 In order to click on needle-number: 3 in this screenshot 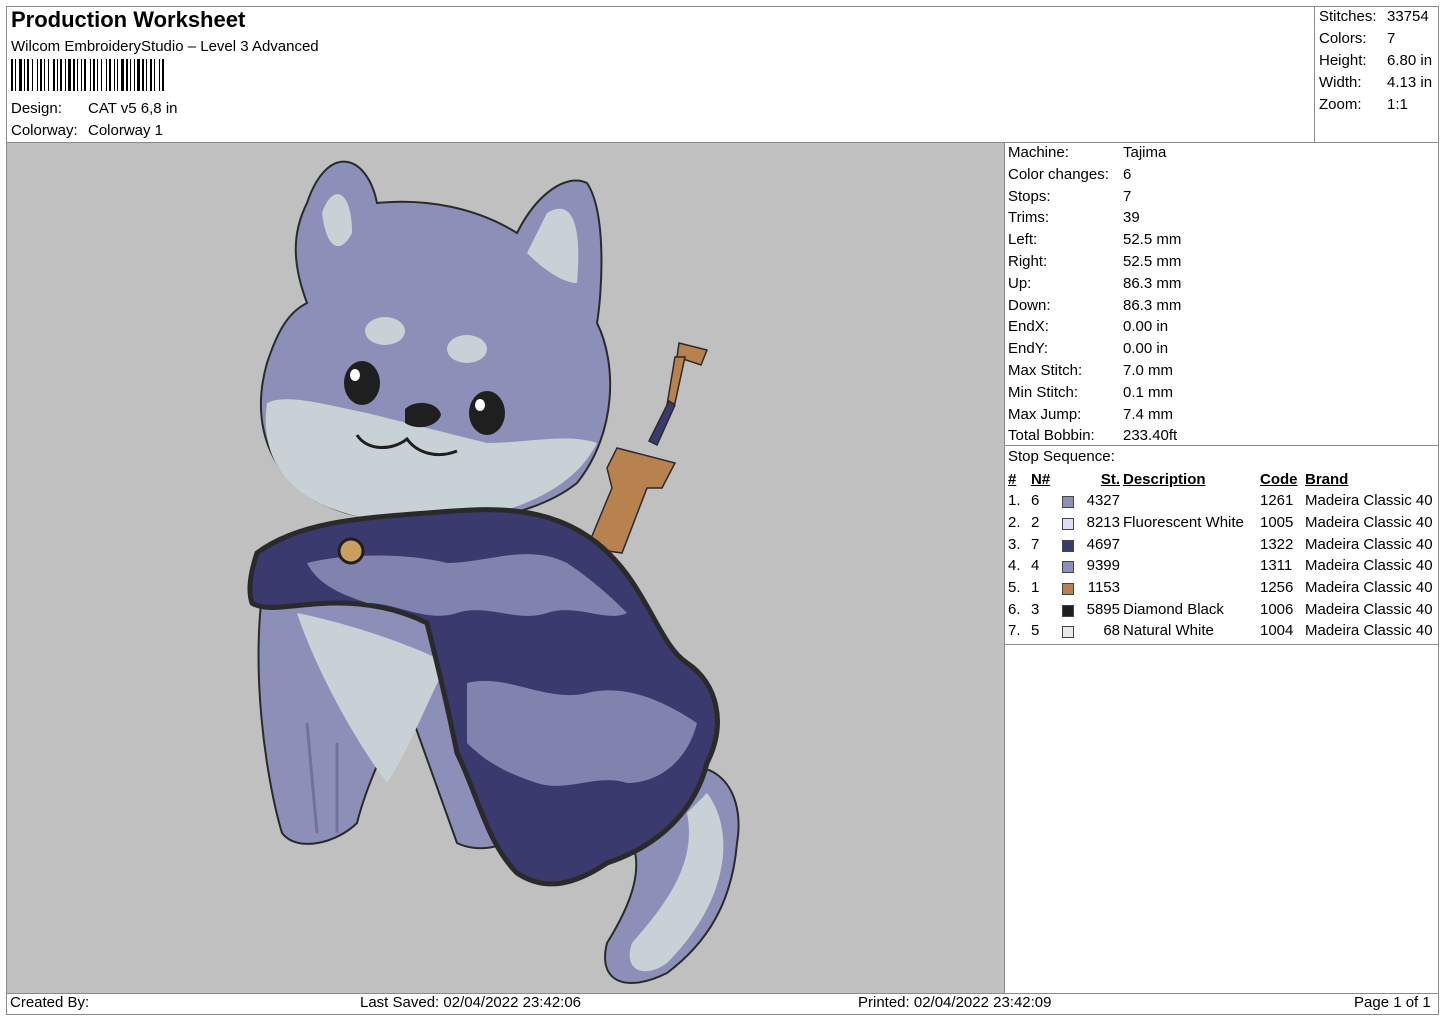, I will do `click(1035, 609)`.